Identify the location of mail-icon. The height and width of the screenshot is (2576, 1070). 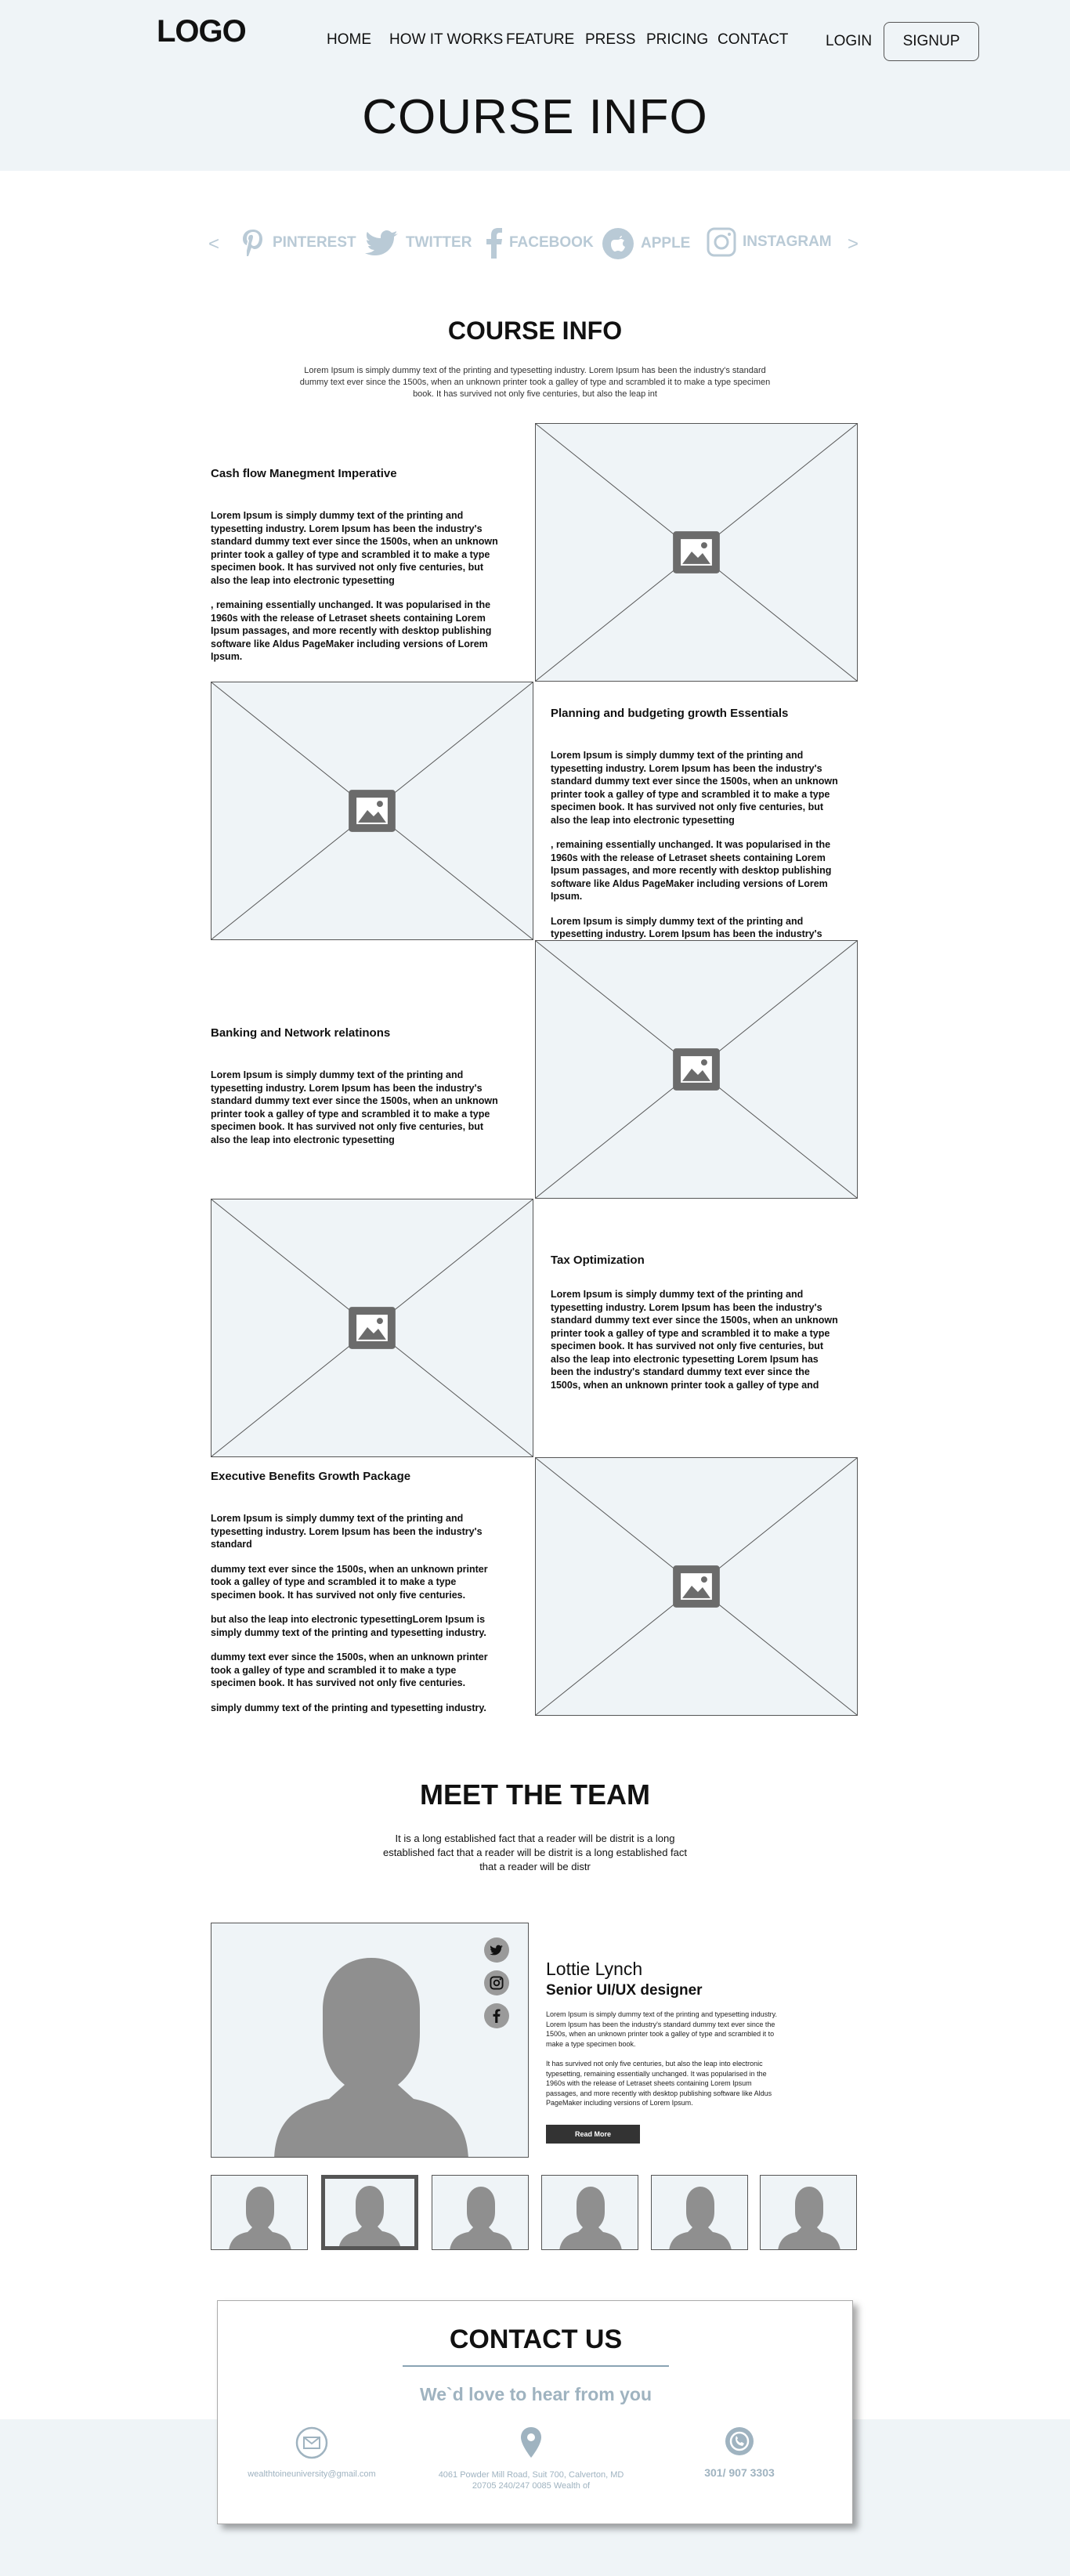
(311, 2442).